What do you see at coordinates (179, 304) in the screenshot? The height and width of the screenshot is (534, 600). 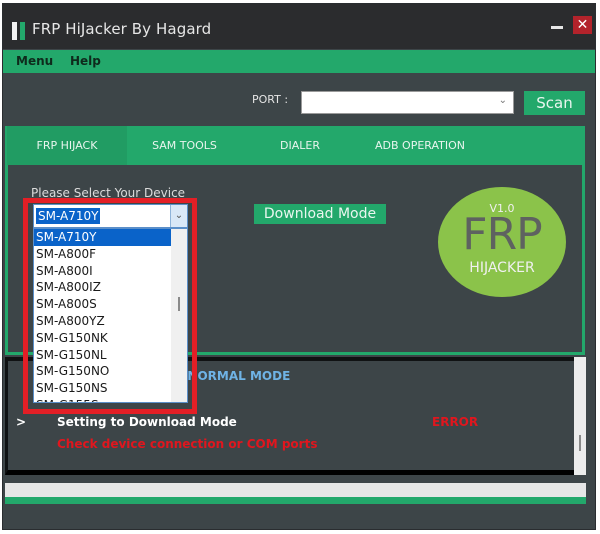 I see `device-list-scrollbar-thumb` at bounding box center [179, 304].